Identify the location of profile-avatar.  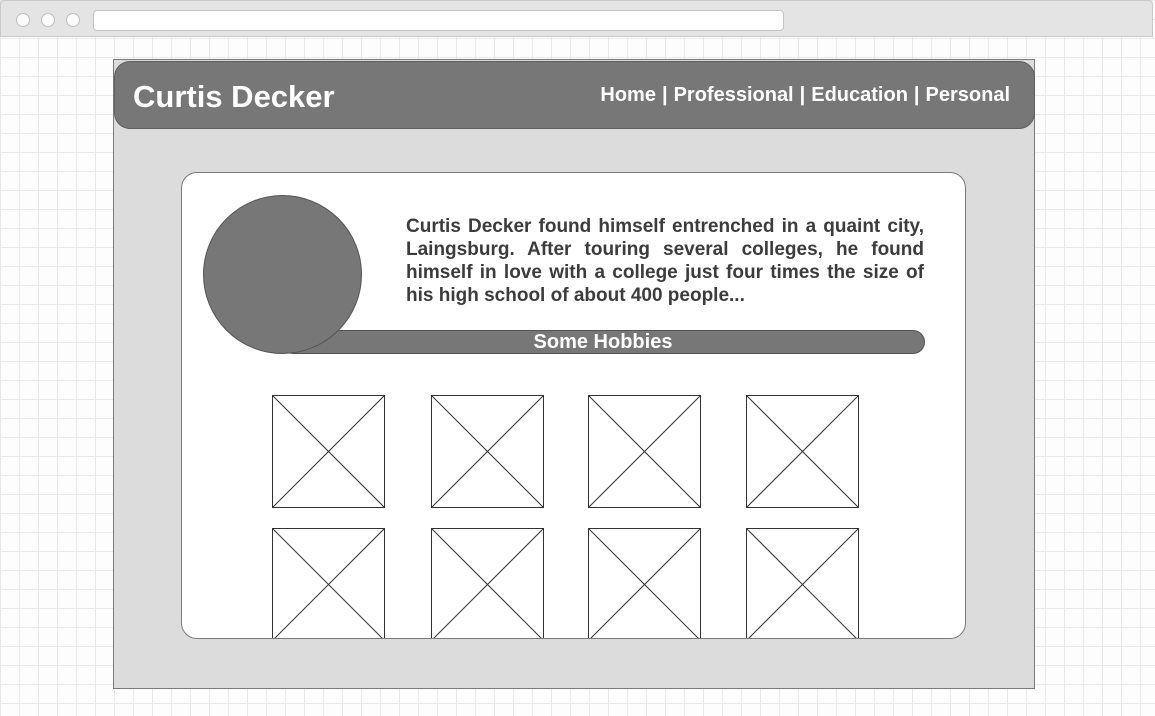
(282, 274).